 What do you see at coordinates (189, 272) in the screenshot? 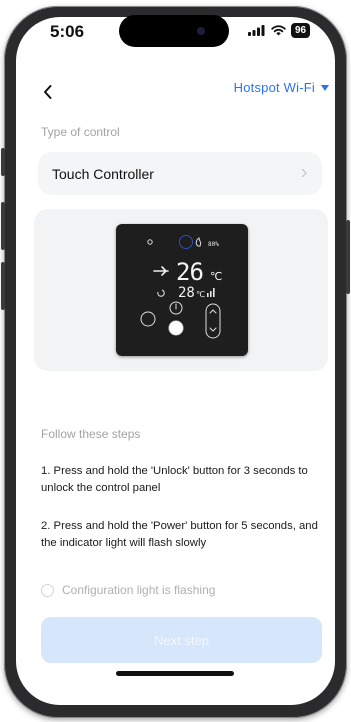
I see `current-temperature: 26` at bounding box center [189, 272].